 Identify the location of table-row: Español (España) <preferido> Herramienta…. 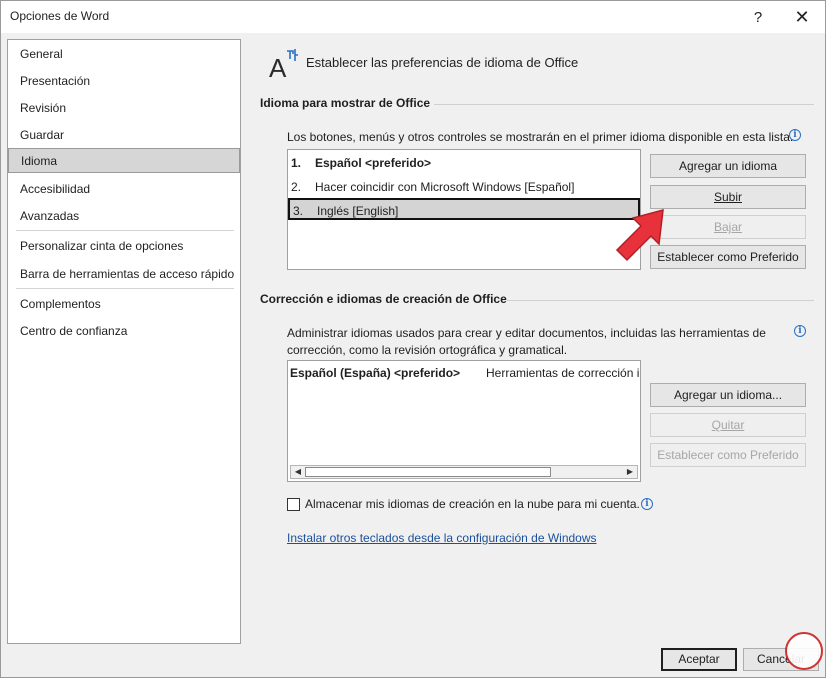
(464, 375).